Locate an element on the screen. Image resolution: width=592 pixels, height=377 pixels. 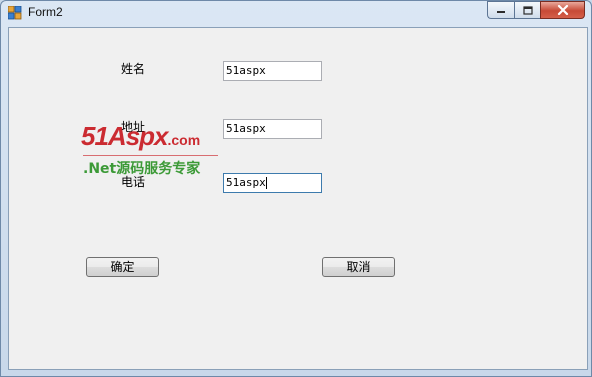
close-icon is located at coordinates (562, 10).